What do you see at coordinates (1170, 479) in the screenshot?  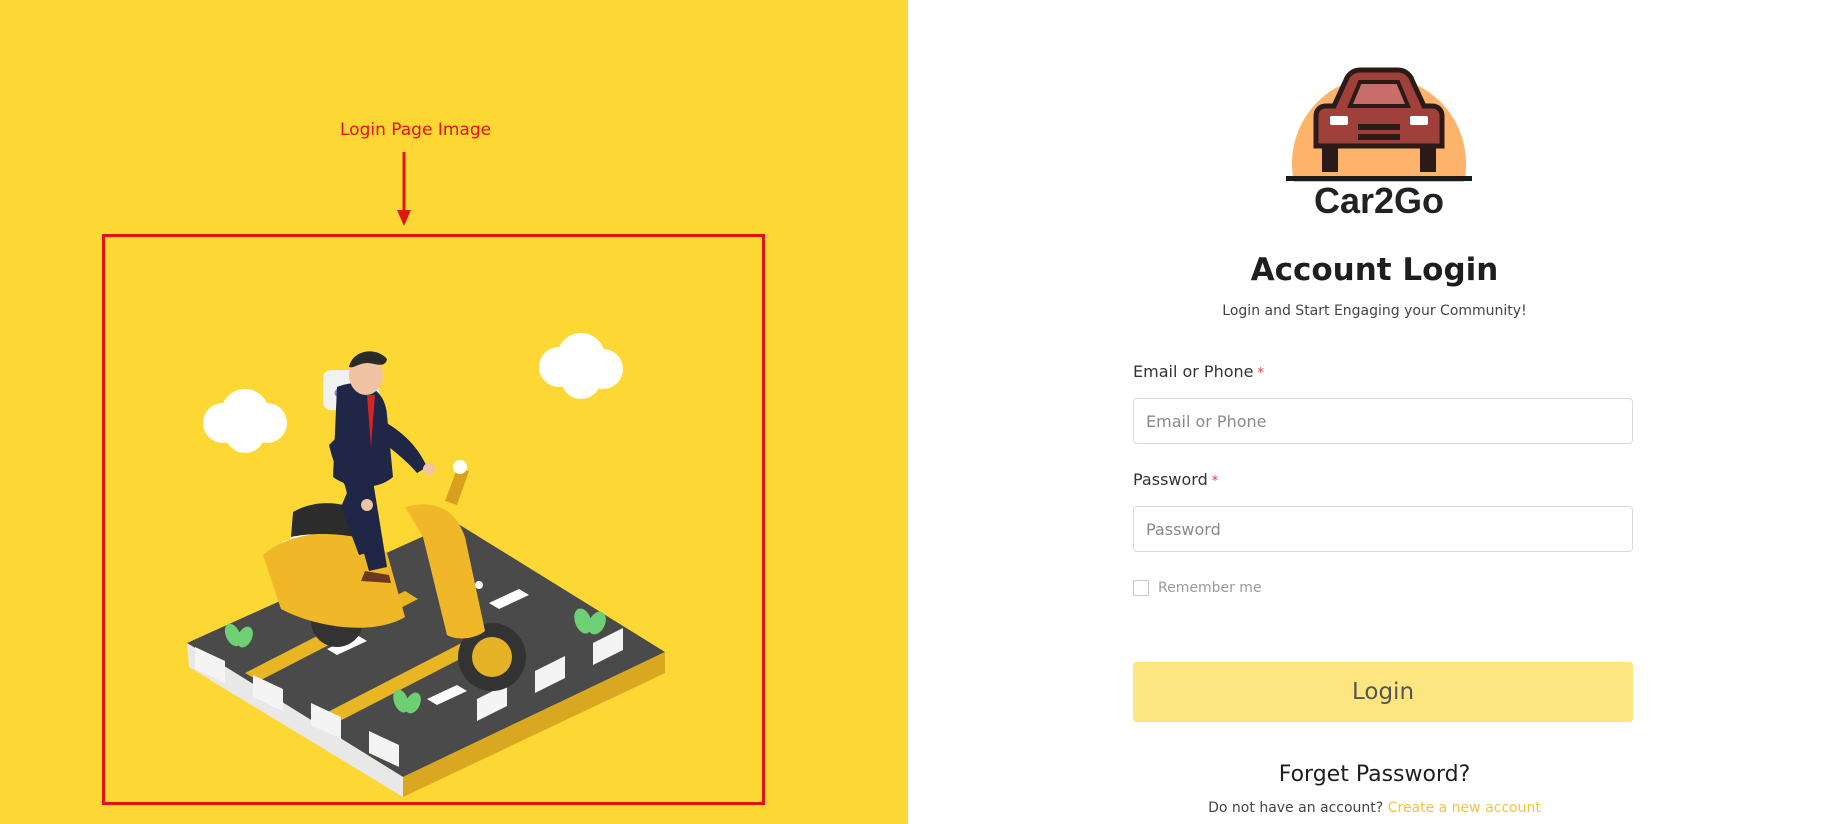 I see `password-label-text: Password` at bounding box center [1170, 479].